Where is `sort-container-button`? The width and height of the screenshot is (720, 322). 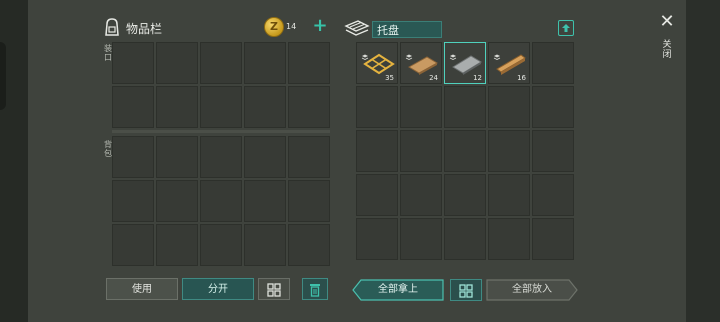 sort-container-button is located at coordinates (466, 290).